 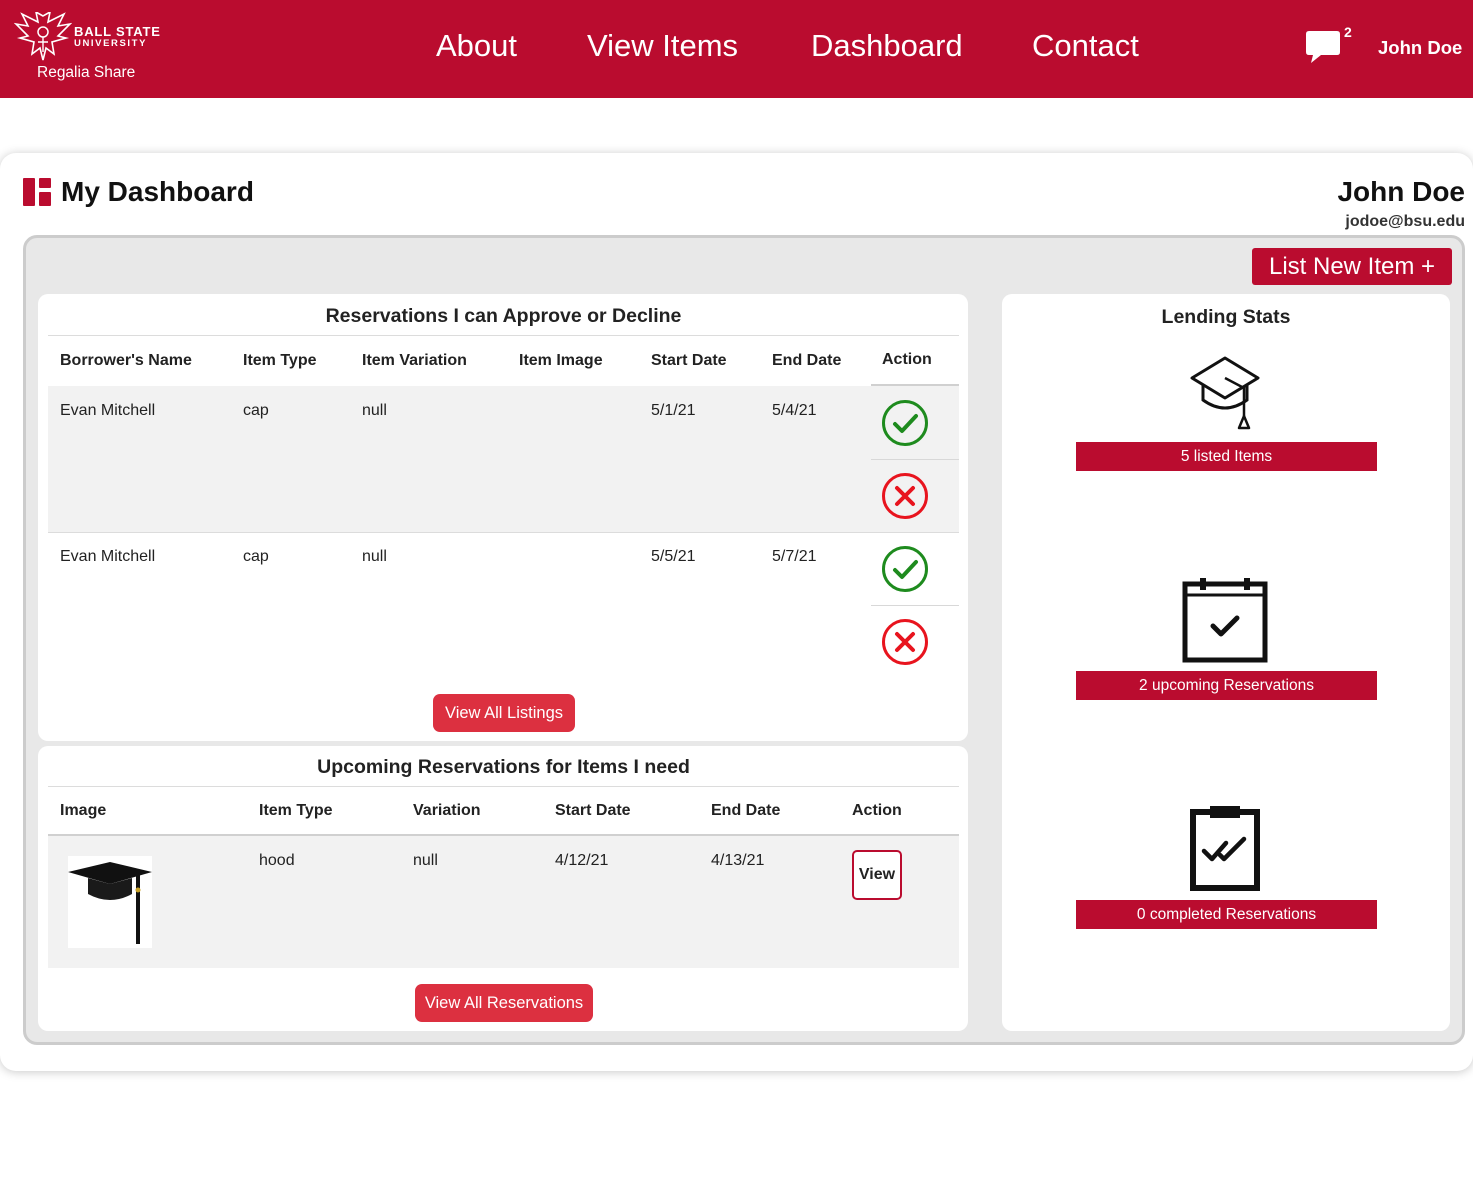 I want to click on page-title: My Dashboard, so click(x=157, y=191).